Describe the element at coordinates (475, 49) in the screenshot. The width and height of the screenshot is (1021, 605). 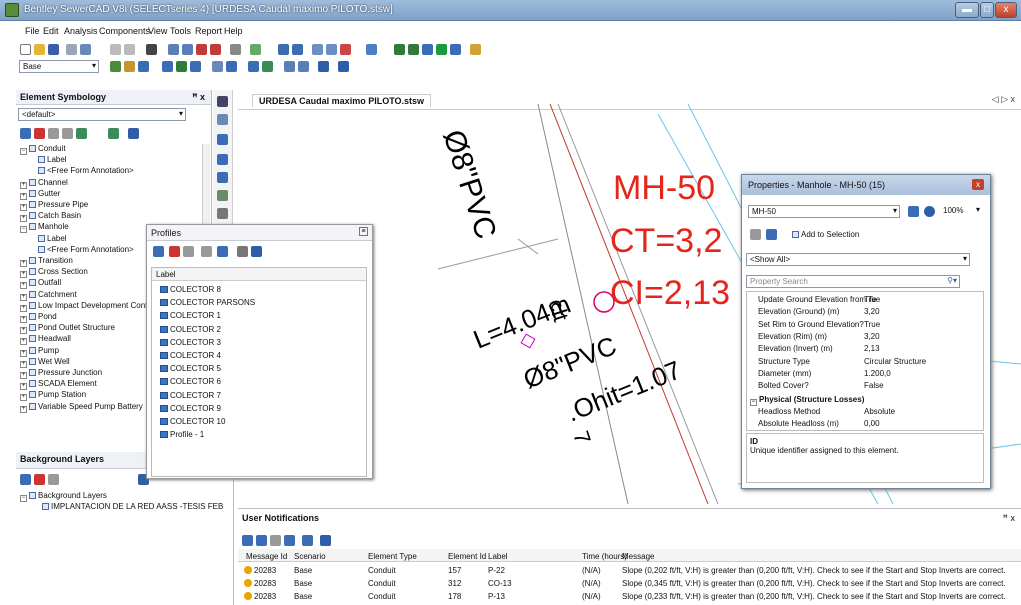
I see `options-icon` at that location.